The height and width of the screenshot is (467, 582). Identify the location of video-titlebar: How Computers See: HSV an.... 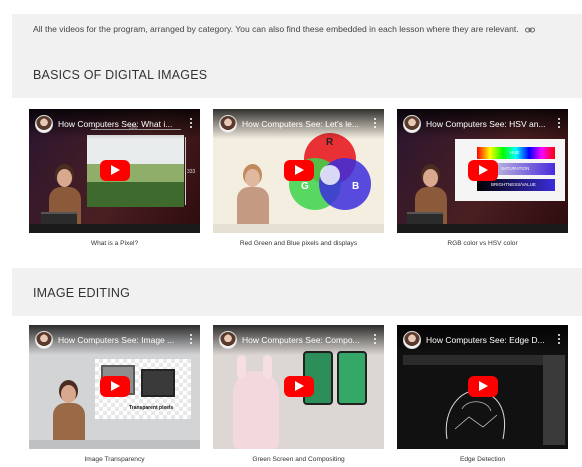
(482, 124).